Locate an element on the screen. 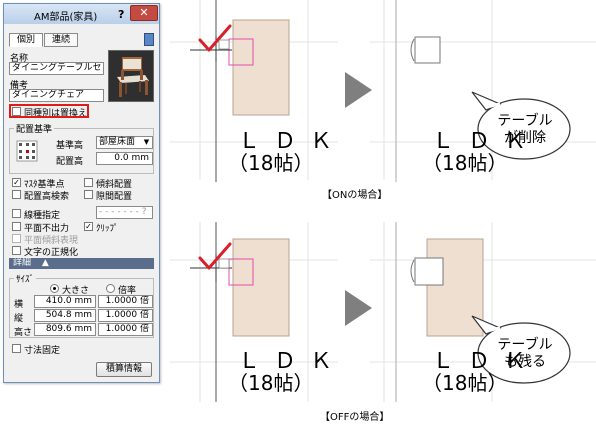  clip-checkbox: ✓ is located at coordinates (88, 226).